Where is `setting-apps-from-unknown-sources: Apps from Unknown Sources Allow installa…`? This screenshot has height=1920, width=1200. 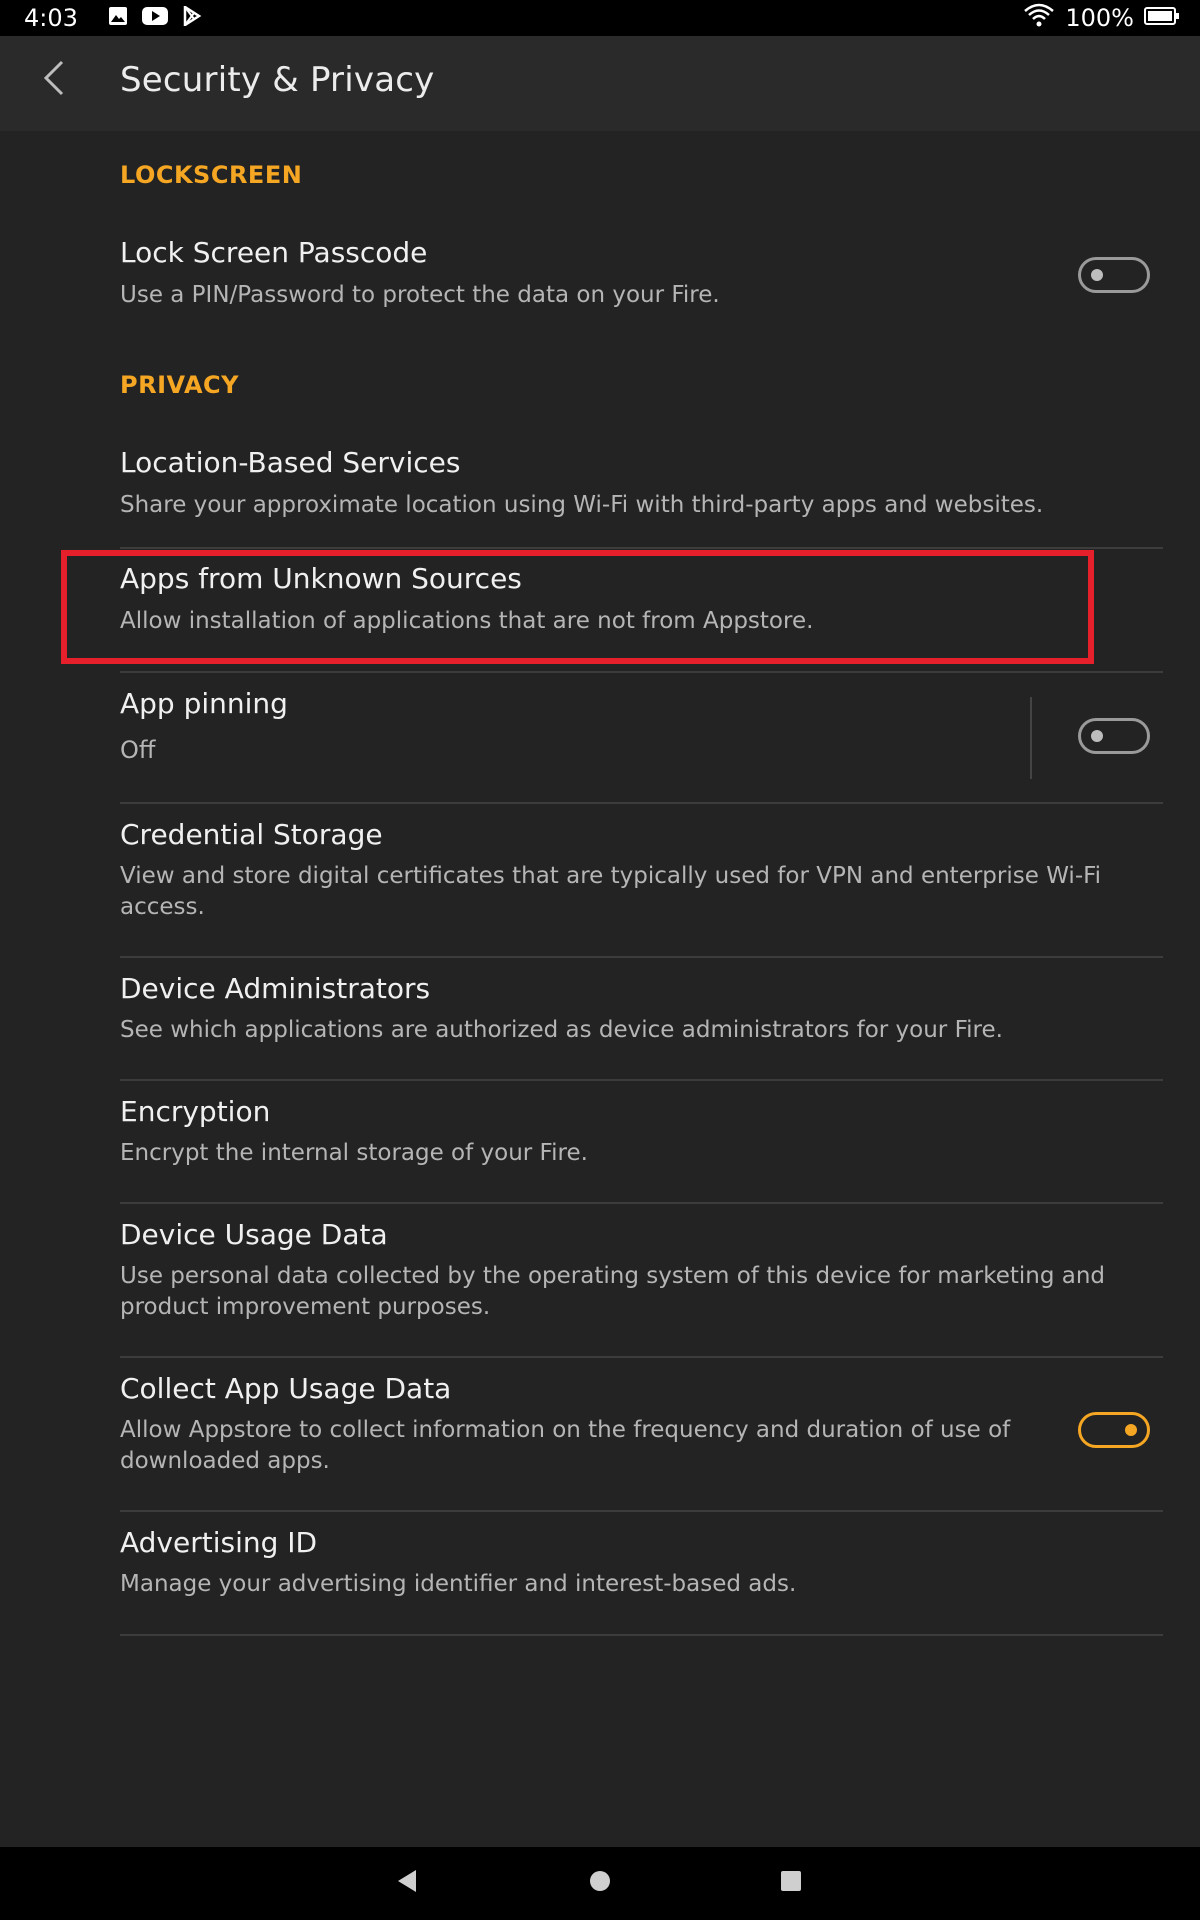
setting-apps-from-unknown-sources: Apps from Unknown Sources Allow installa… is located at coordinates (641, 611).